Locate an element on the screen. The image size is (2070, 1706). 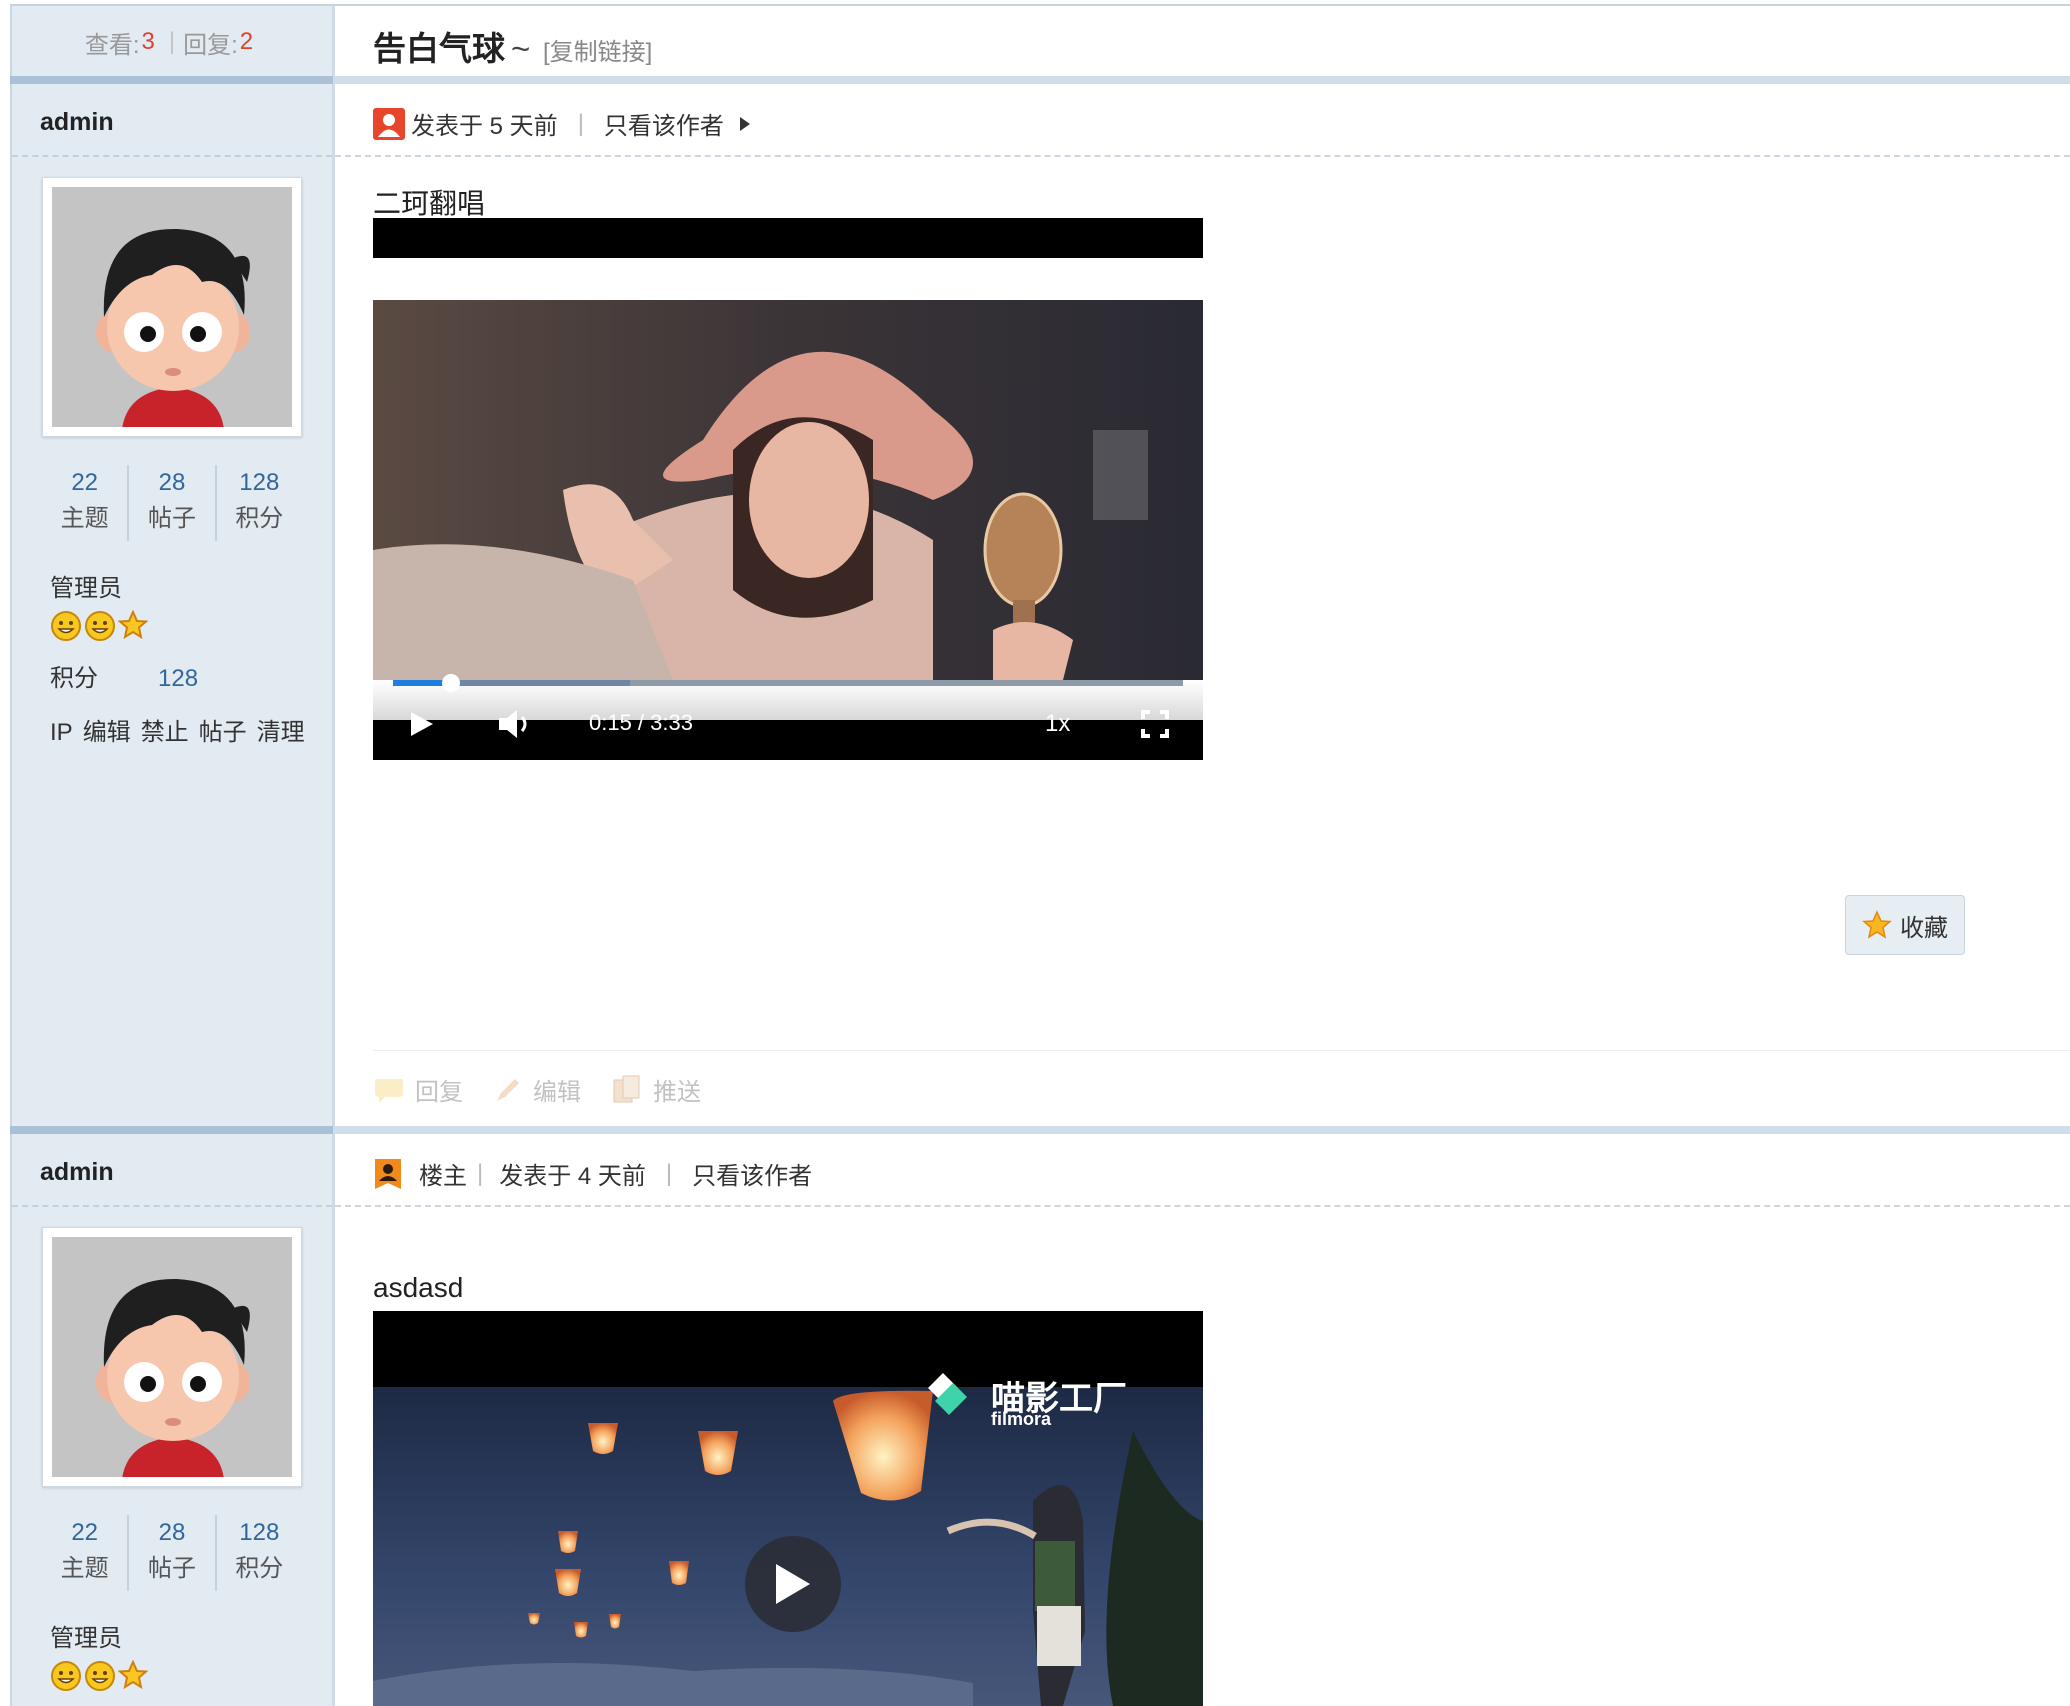
edit-label: 编辑 is located at coordinates (557, 1092).